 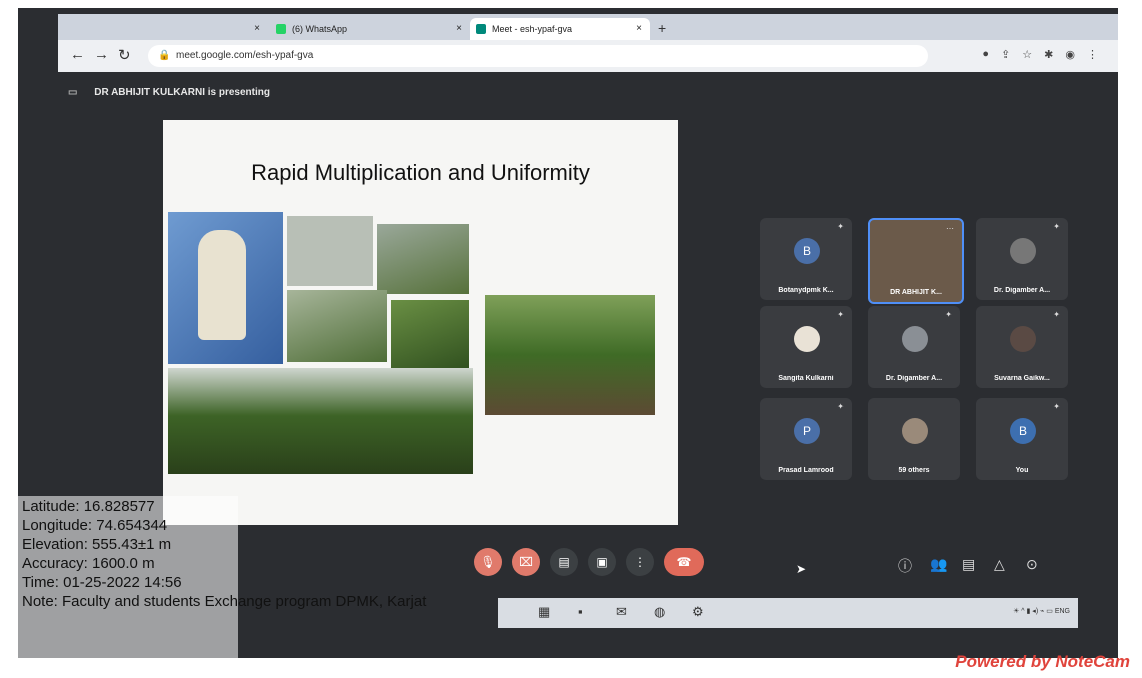 I want to click on participant-name: Prasad Lamrood, so click(x=806, y=470).